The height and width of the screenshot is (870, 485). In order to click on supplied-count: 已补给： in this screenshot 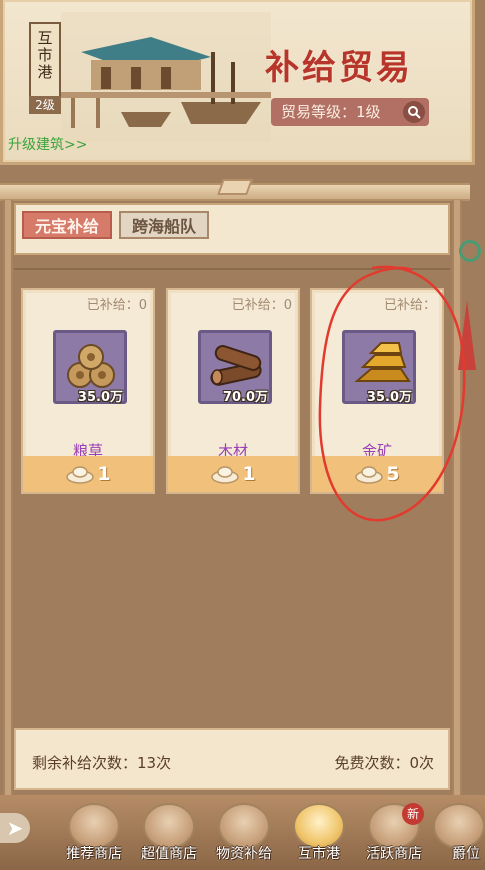, I will do `click(409, 305)`.